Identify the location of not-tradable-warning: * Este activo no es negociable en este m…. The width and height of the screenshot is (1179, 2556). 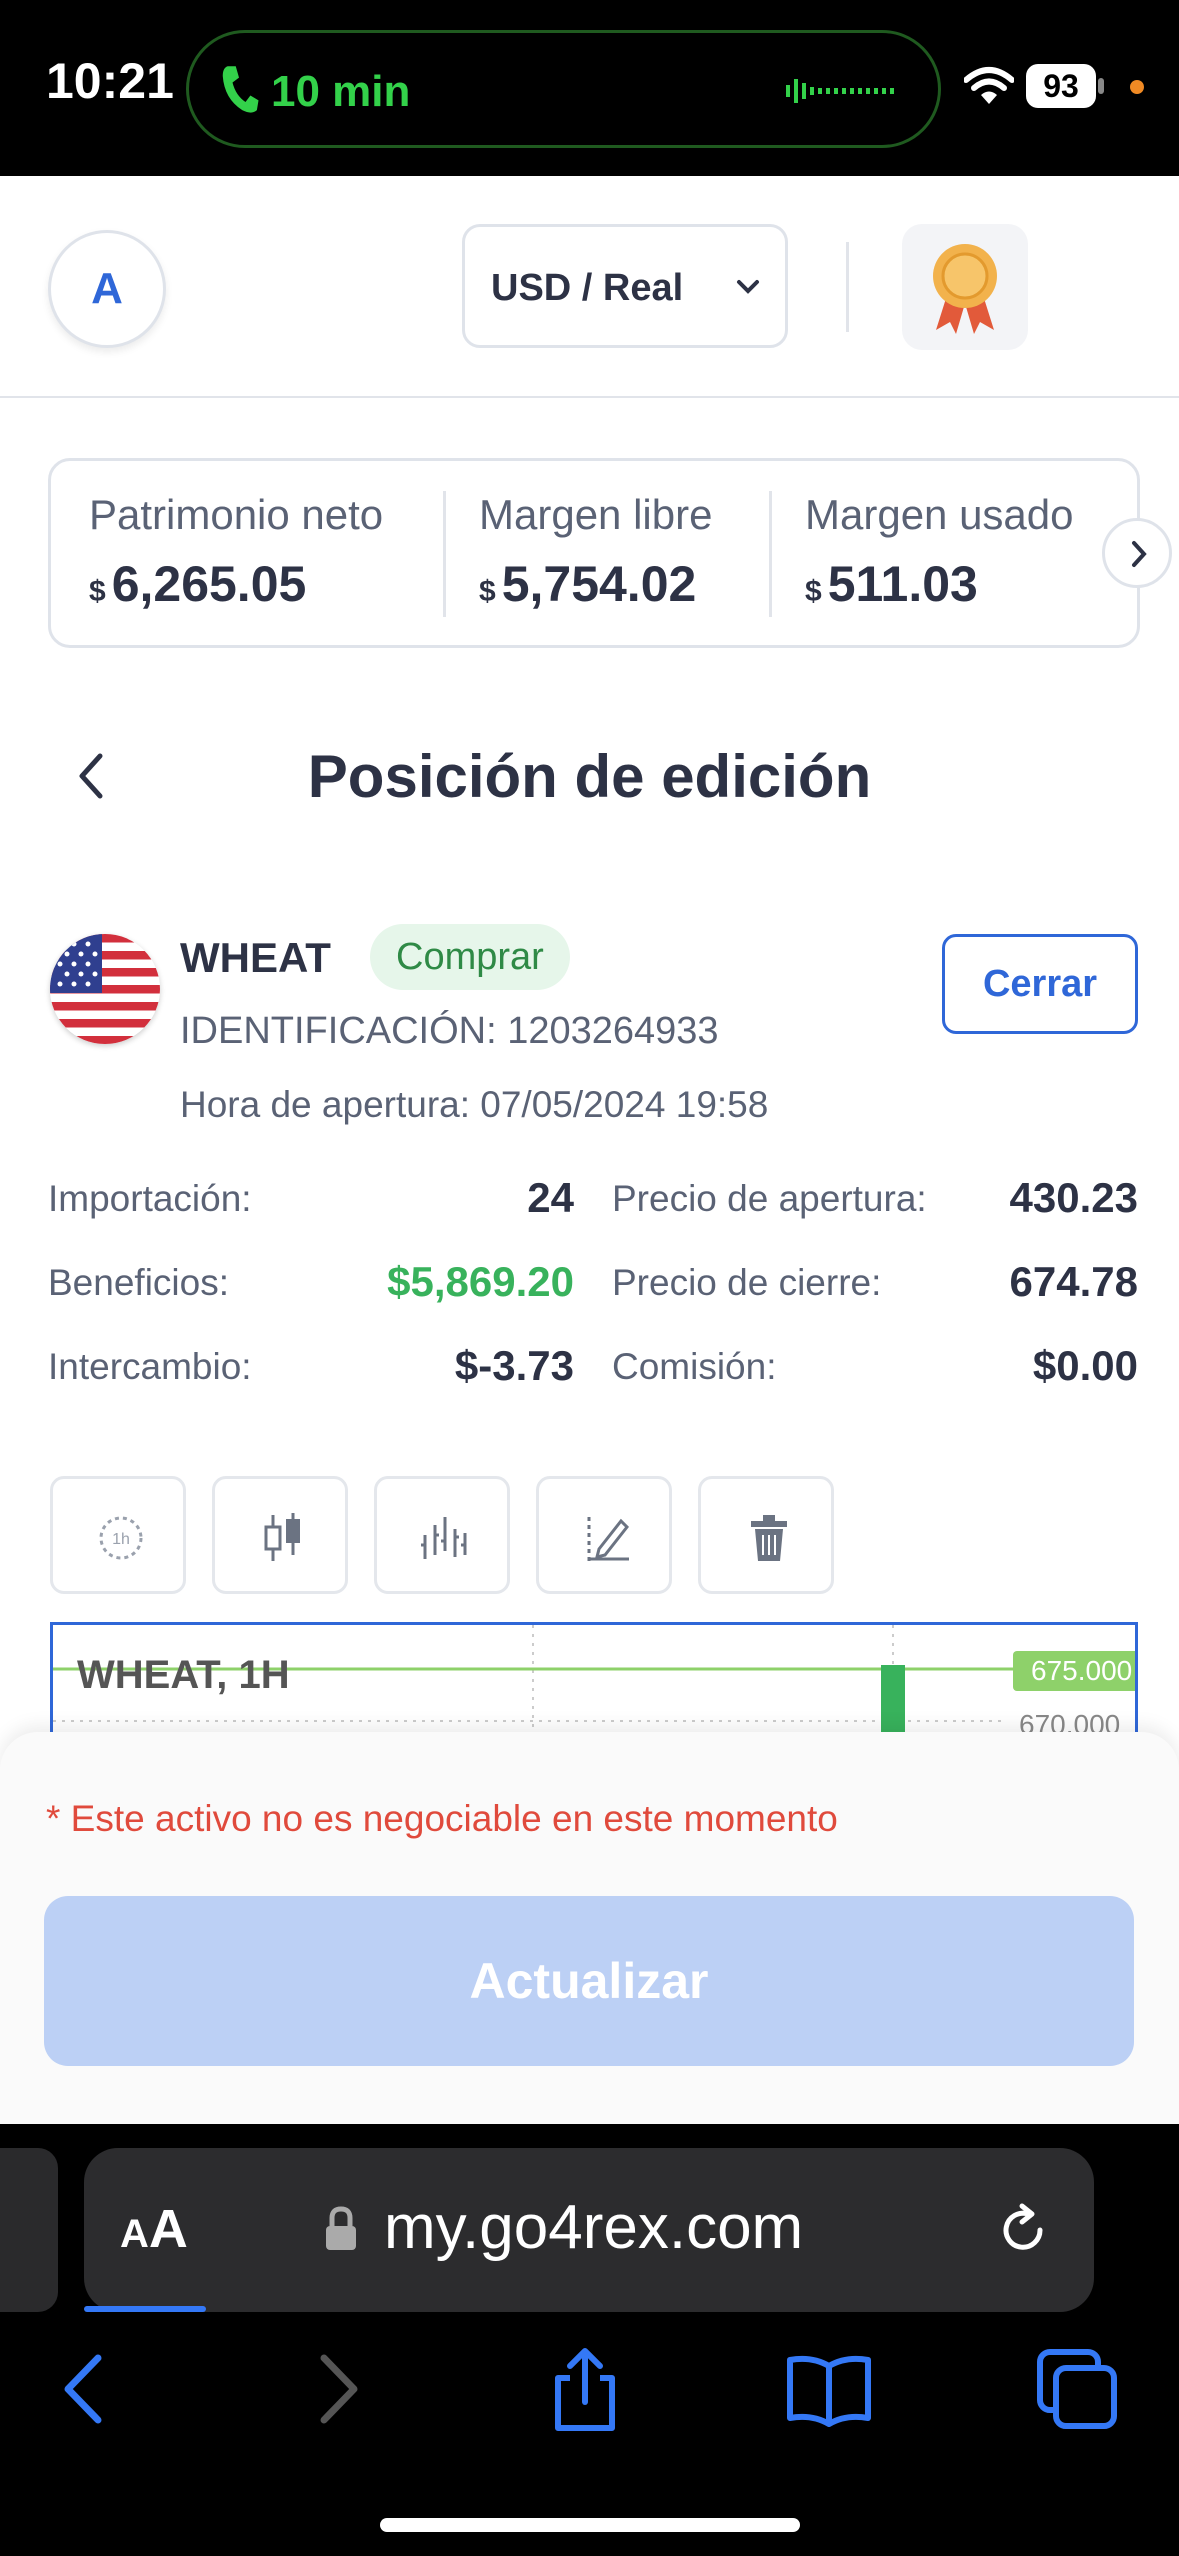
(442, 1818).